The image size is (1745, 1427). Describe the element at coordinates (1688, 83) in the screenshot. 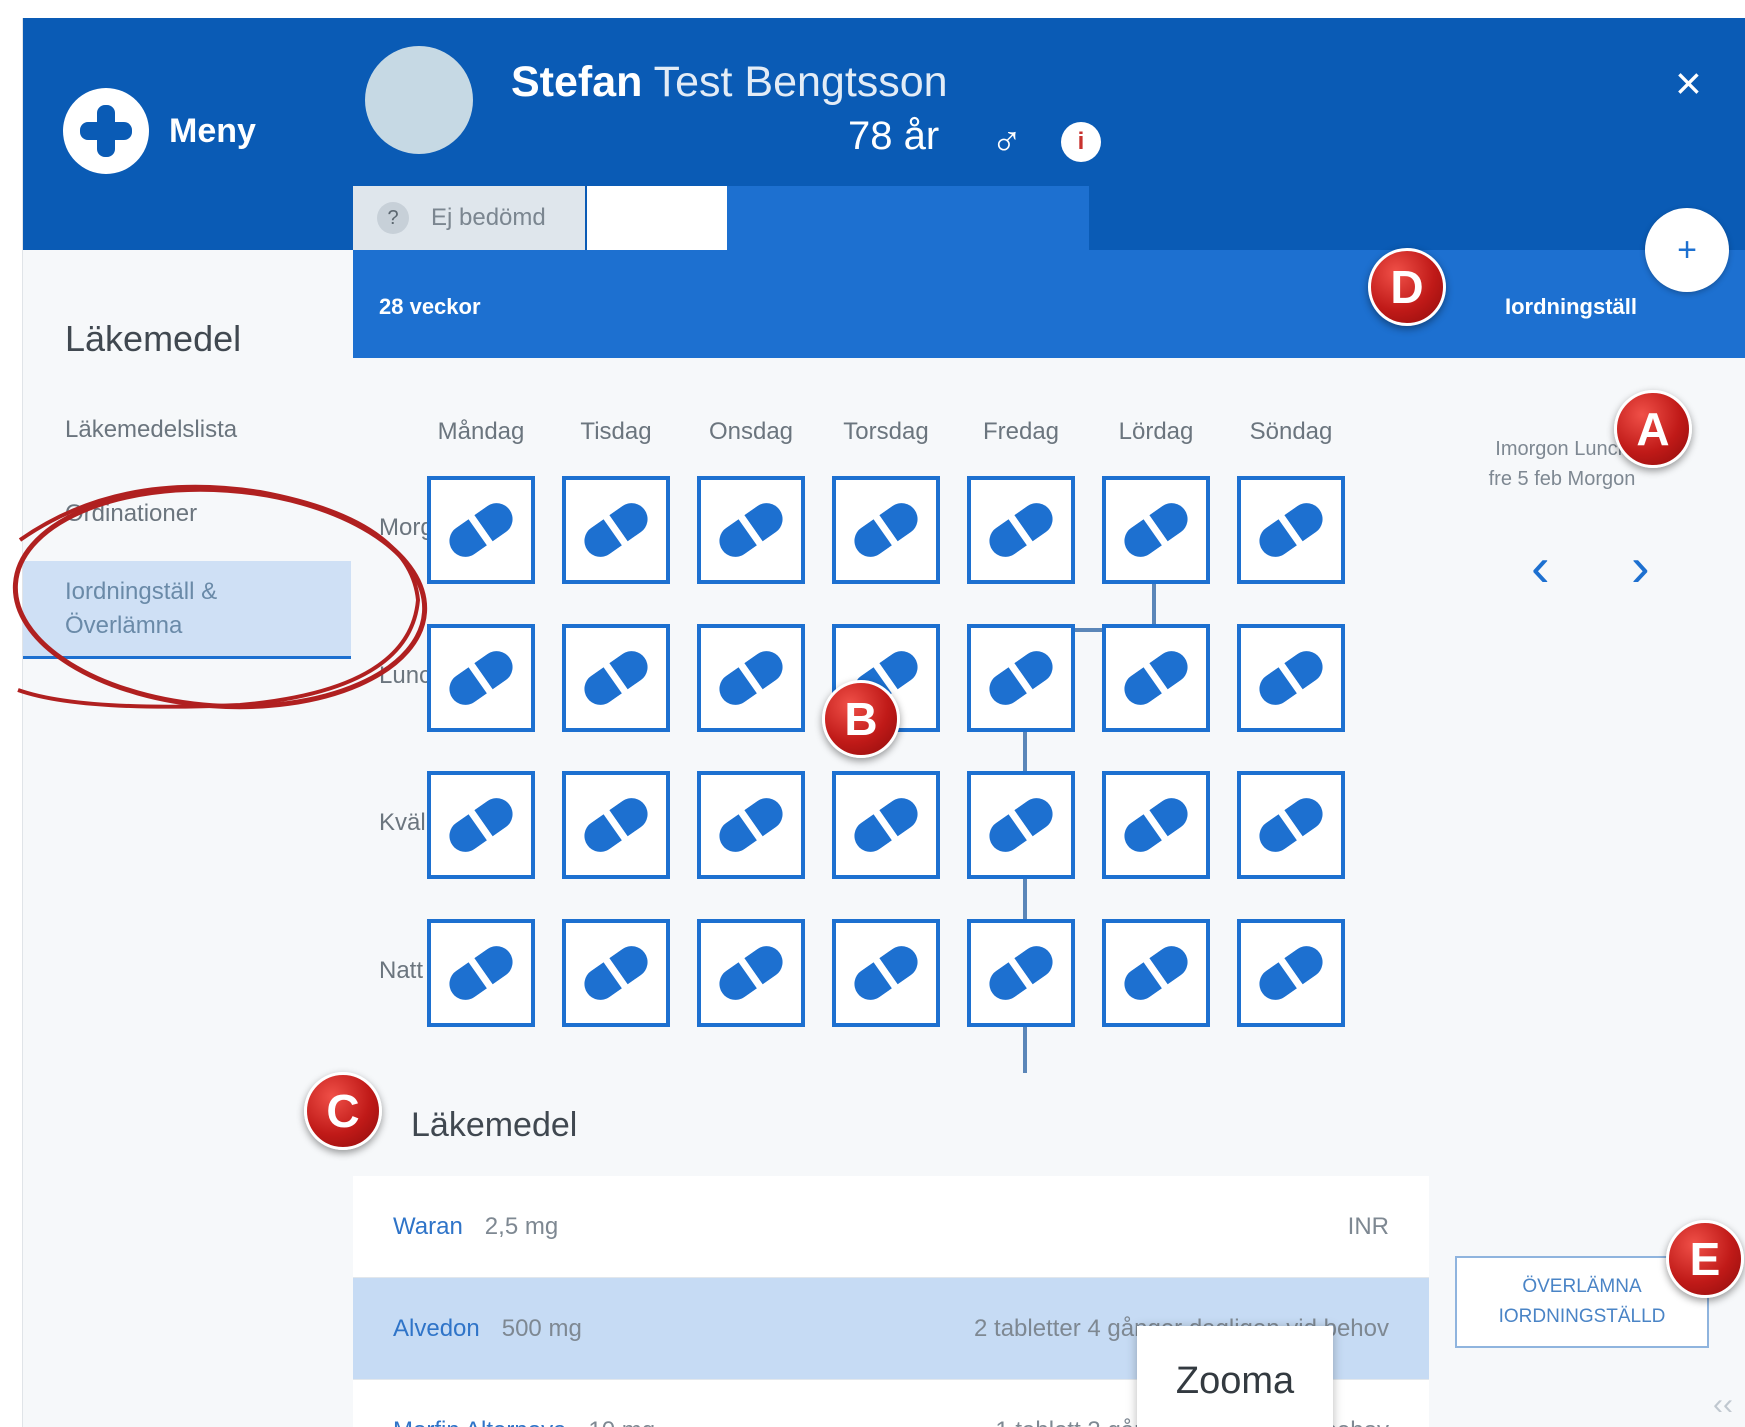

I see `close-icon: ×` at that location.